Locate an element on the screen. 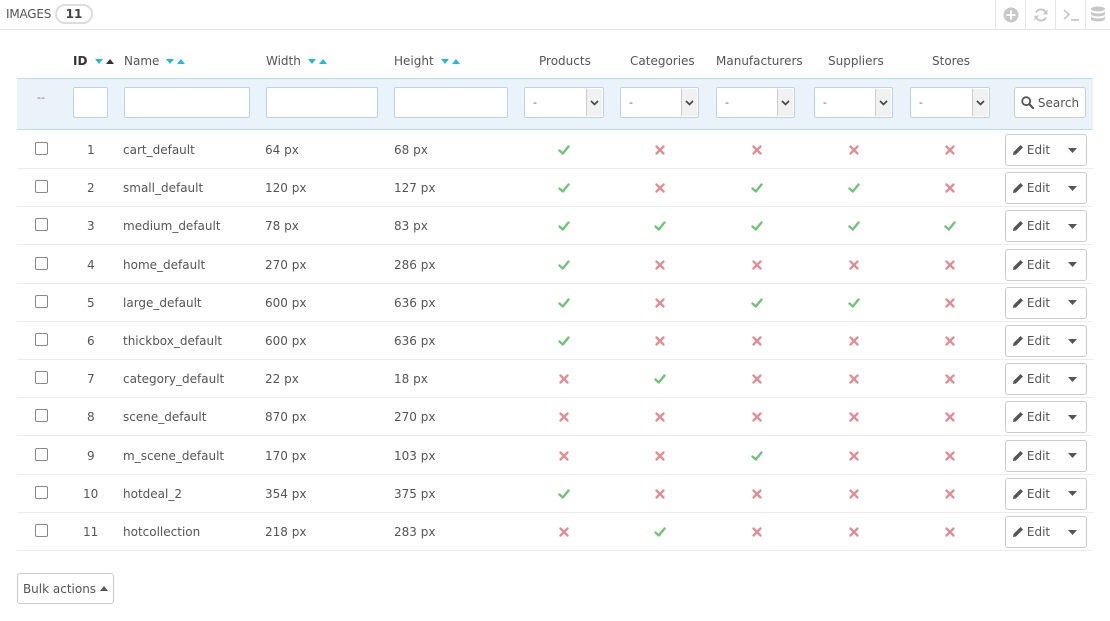  filter-suppliers-select: - is located at coordinates (853, 102).